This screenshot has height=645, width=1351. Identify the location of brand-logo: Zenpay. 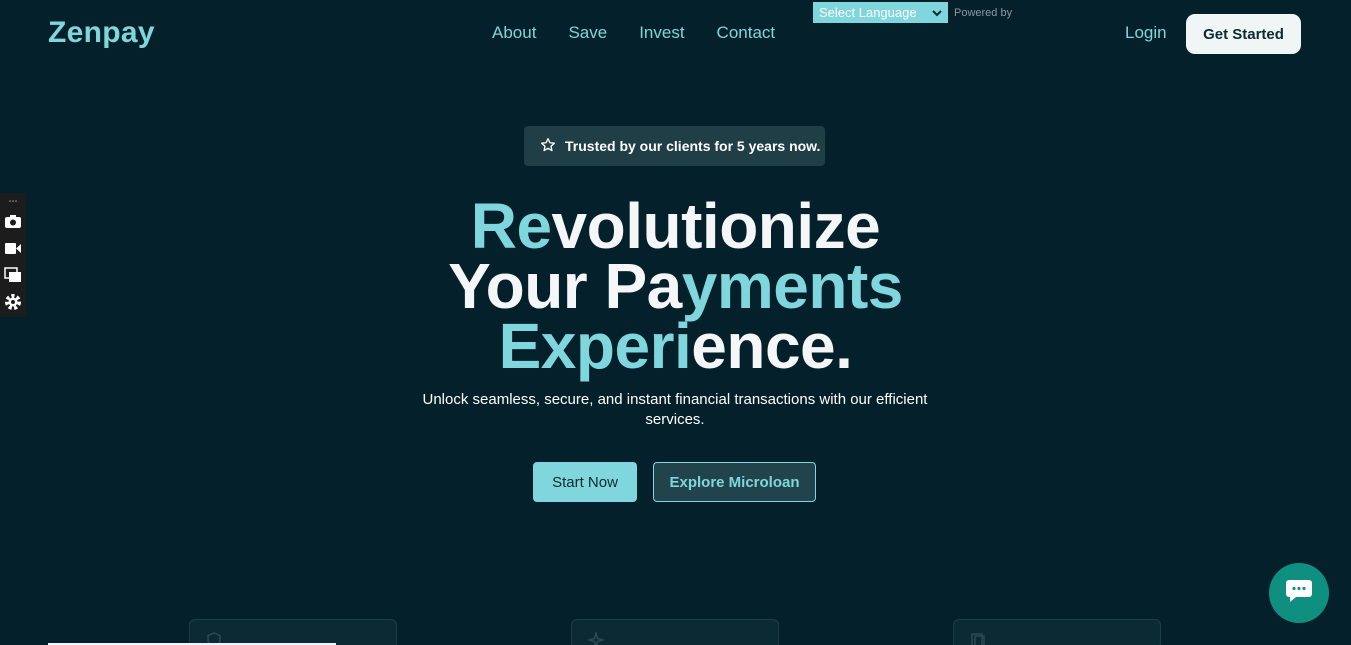
(101, 33).